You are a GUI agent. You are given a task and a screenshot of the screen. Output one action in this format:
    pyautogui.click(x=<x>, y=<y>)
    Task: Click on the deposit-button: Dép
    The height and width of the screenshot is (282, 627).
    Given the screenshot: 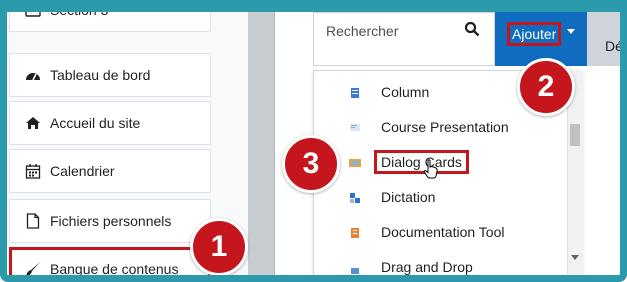 What is the action you would take?
    pyautogui.click(x=607, y=39)
    